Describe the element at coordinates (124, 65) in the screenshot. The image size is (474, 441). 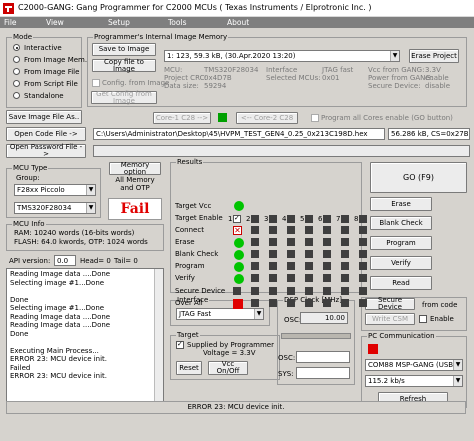
I see `copy-file-to-image-button: Copy file to Image` at that location.